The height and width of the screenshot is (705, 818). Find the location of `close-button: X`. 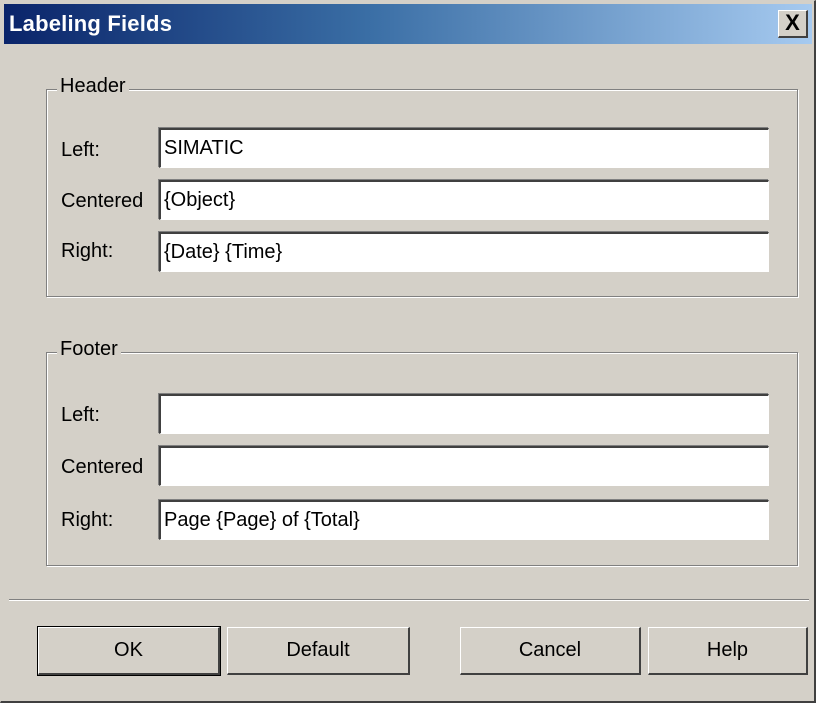

close-button: X is located at coordinates (793, 24).